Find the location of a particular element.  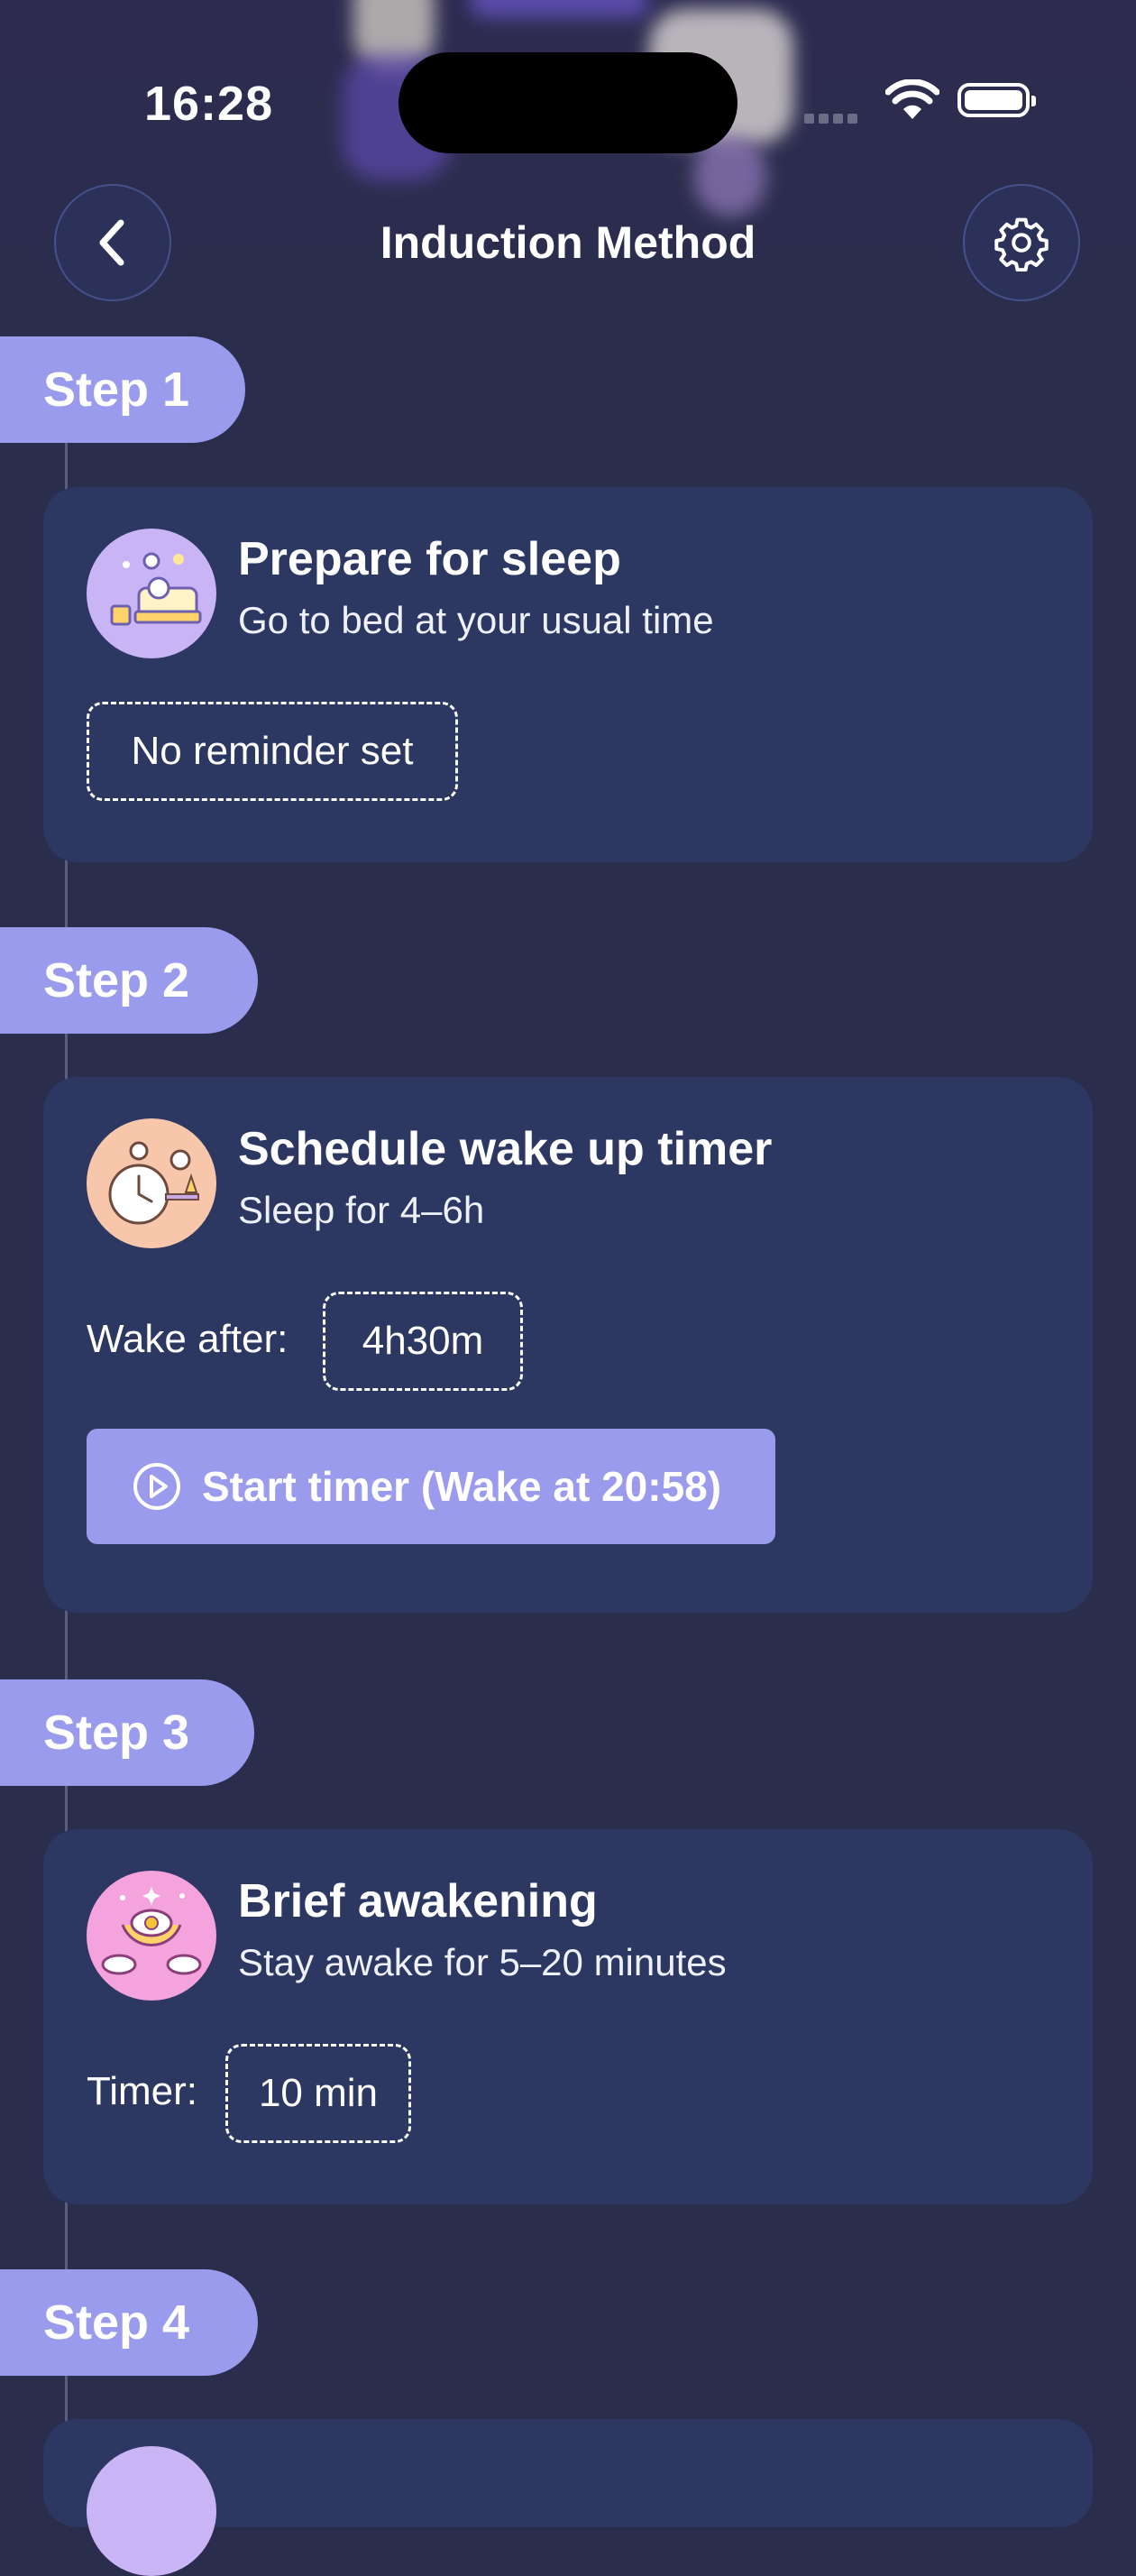

wake-after-duration: 4h30m is located at coordinates (423, 1342).